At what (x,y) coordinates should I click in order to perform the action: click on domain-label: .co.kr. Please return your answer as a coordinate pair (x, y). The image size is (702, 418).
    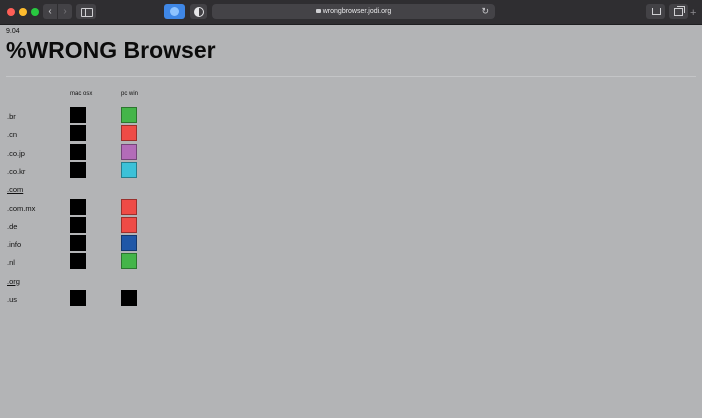
    Looking at the image, I should click on (16, 171).